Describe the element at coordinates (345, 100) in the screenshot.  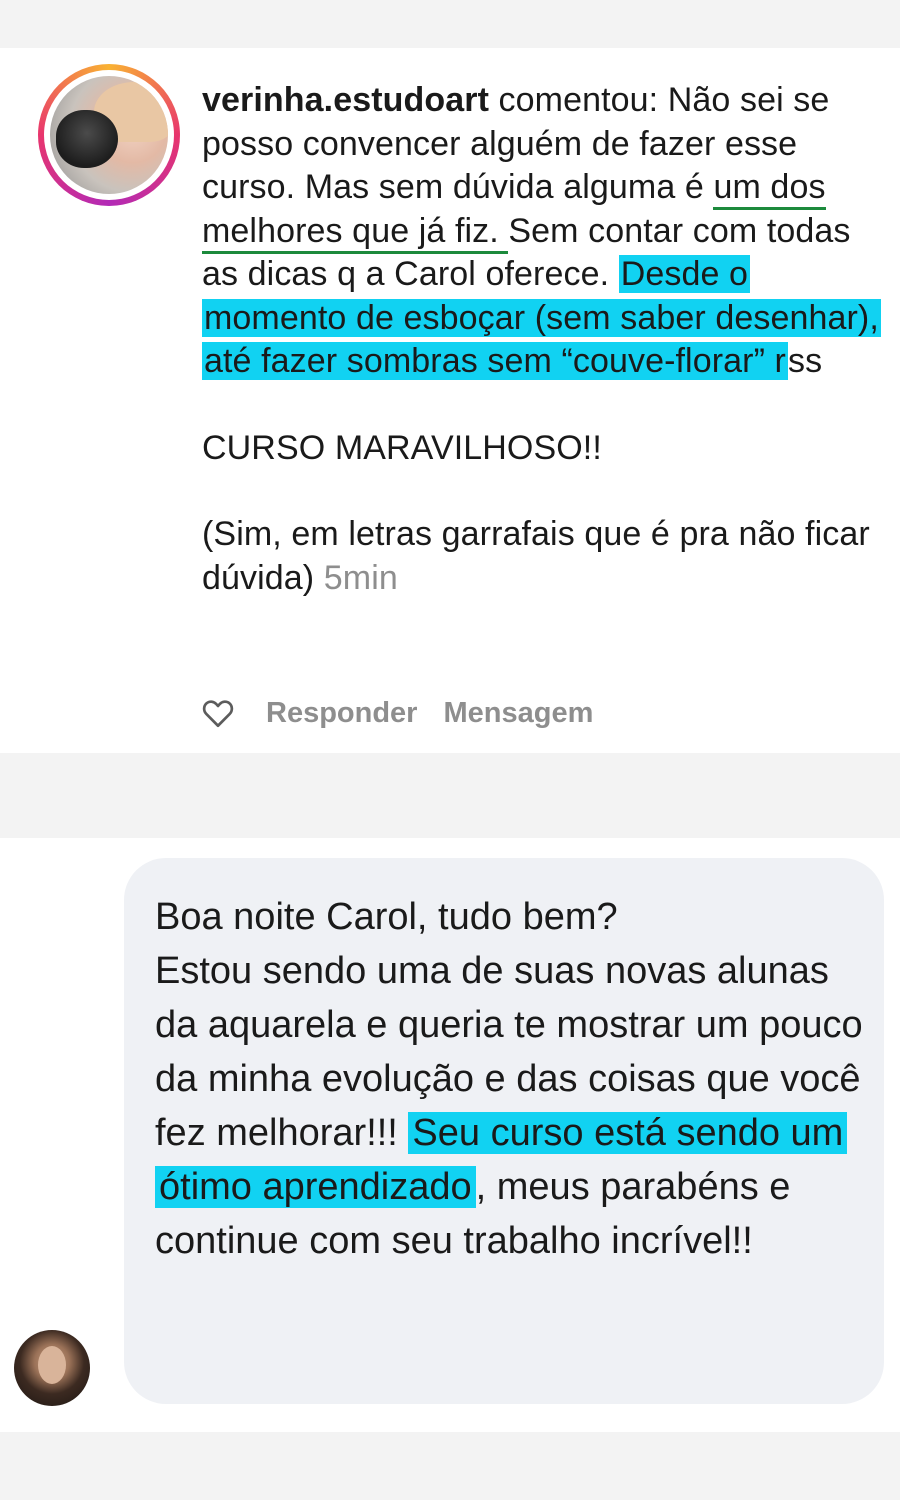
I see `comment-username: verinha.estudoart` at that location.